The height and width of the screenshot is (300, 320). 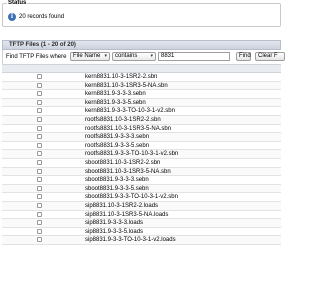 I want to click on file-name: sip8831.10-3-1SR2-2.loads, so click(x=122, y=205).